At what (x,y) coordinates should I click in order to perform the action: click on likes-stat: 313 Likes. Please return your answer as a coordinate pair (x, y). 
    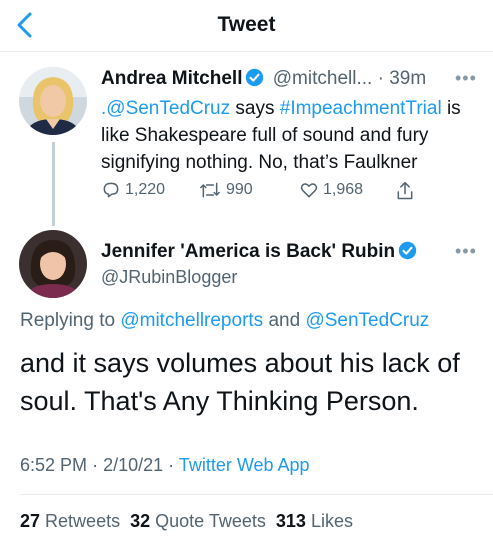
    Looking at the image, I should click on (314, 521).